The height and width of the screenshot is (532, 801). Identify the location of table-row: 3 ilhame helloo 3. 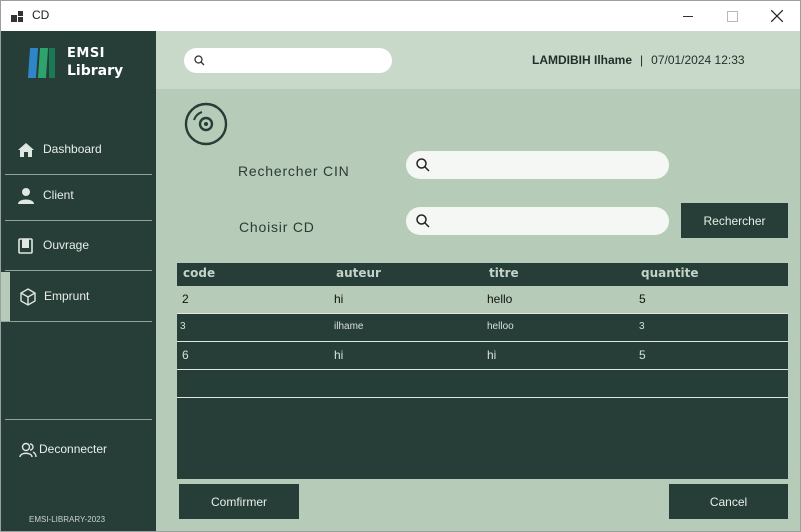
(482, 326).